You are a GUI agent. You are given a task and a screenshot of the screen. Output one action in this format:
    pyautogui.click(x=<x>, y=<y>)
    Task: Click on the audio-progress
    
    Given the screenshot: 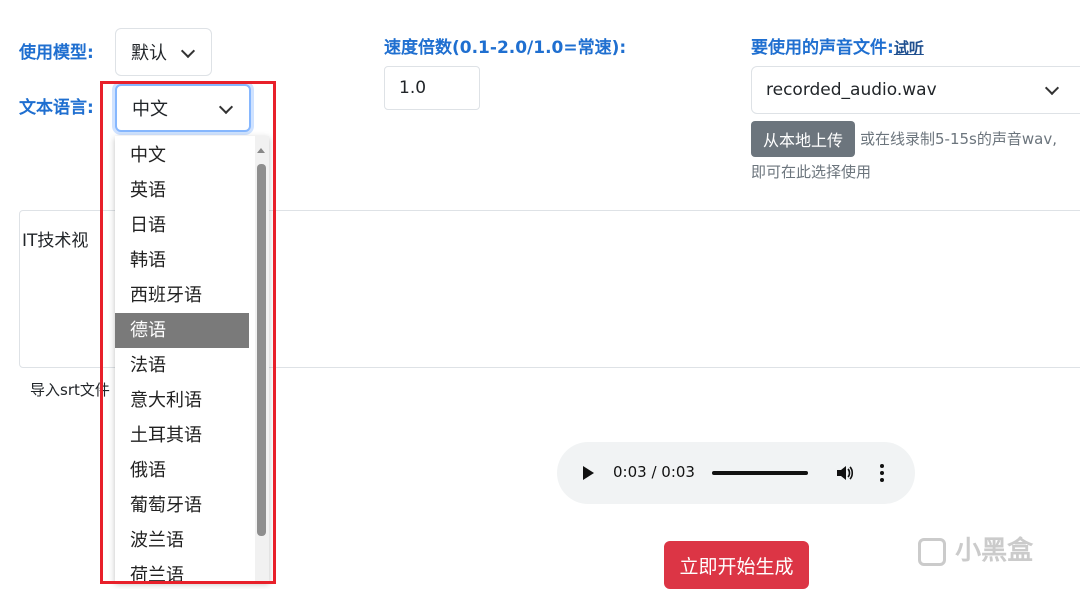 What is the action you would take?
    pyautogui.click(x=760, y=473)
    